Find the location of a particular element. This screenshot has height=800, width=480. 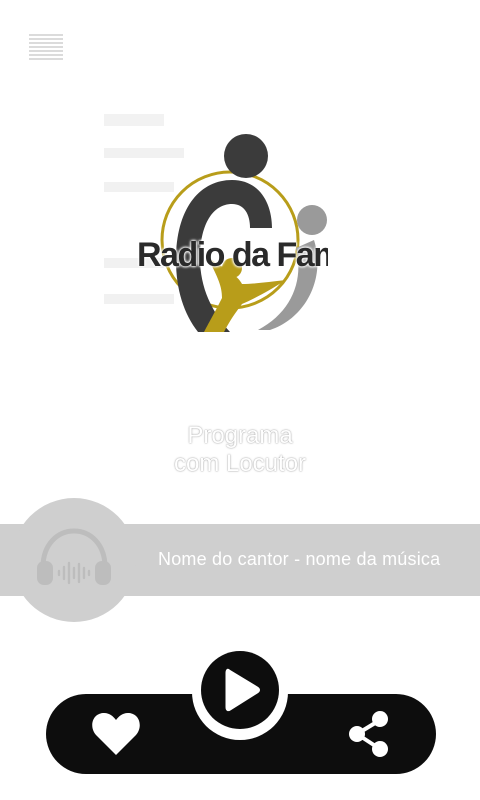

logo-graphic is located at coordinates (215, 223).